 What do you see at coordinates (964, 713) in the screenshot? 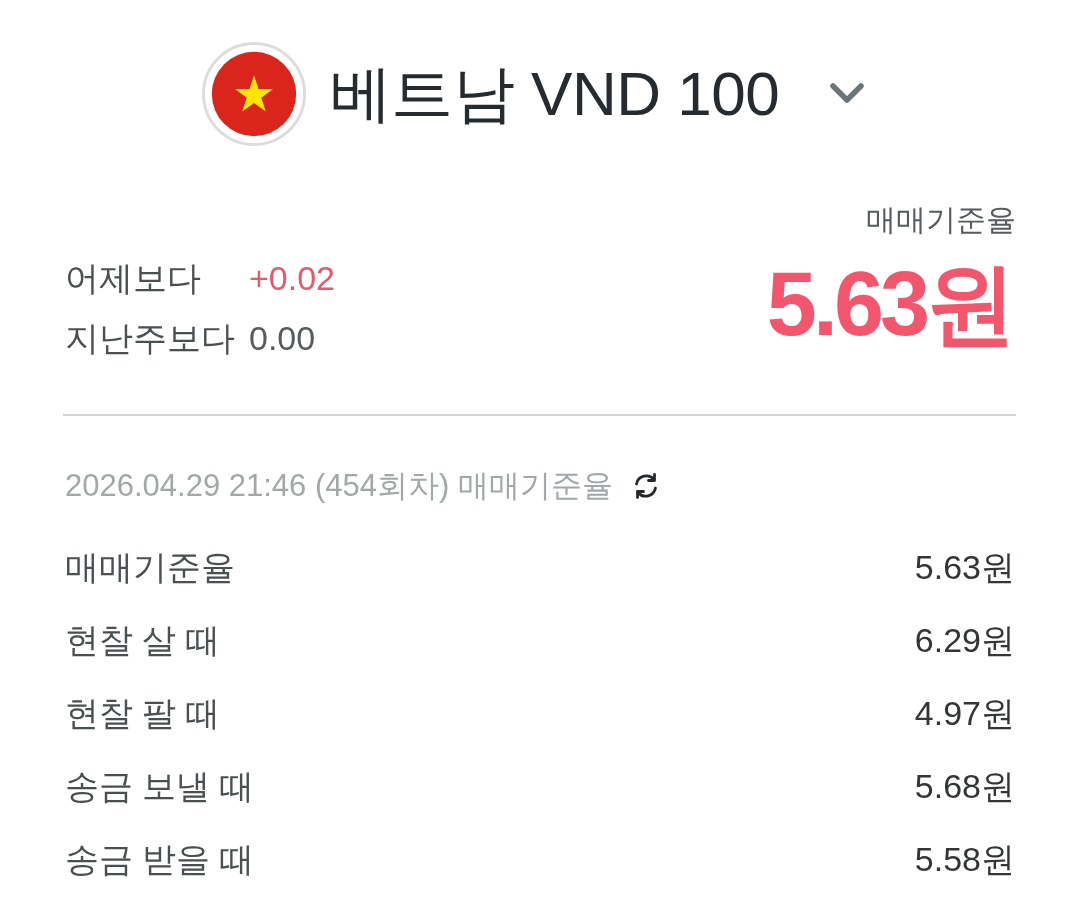
I see `rate-type-value: 4.97원` at bounding box center [964, 713].